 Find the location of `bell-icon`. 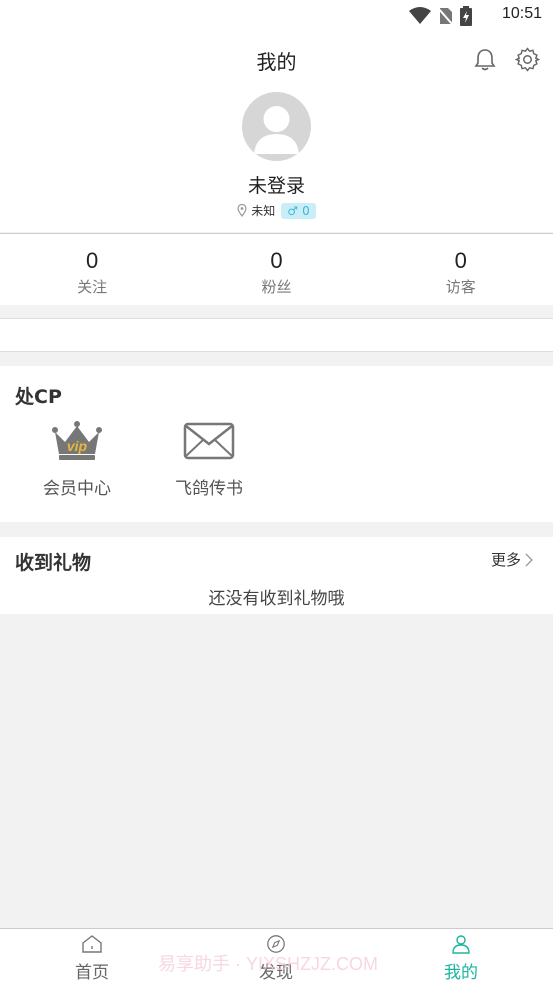

bell-icon is located at coordinates (485, 60).